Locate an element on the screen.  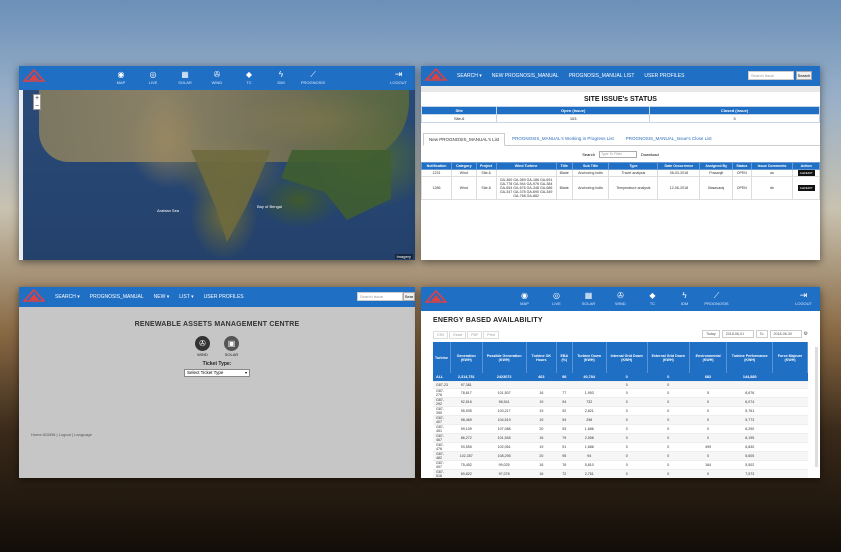
table-cell: 8,676 is located at coordinates (749, 393).